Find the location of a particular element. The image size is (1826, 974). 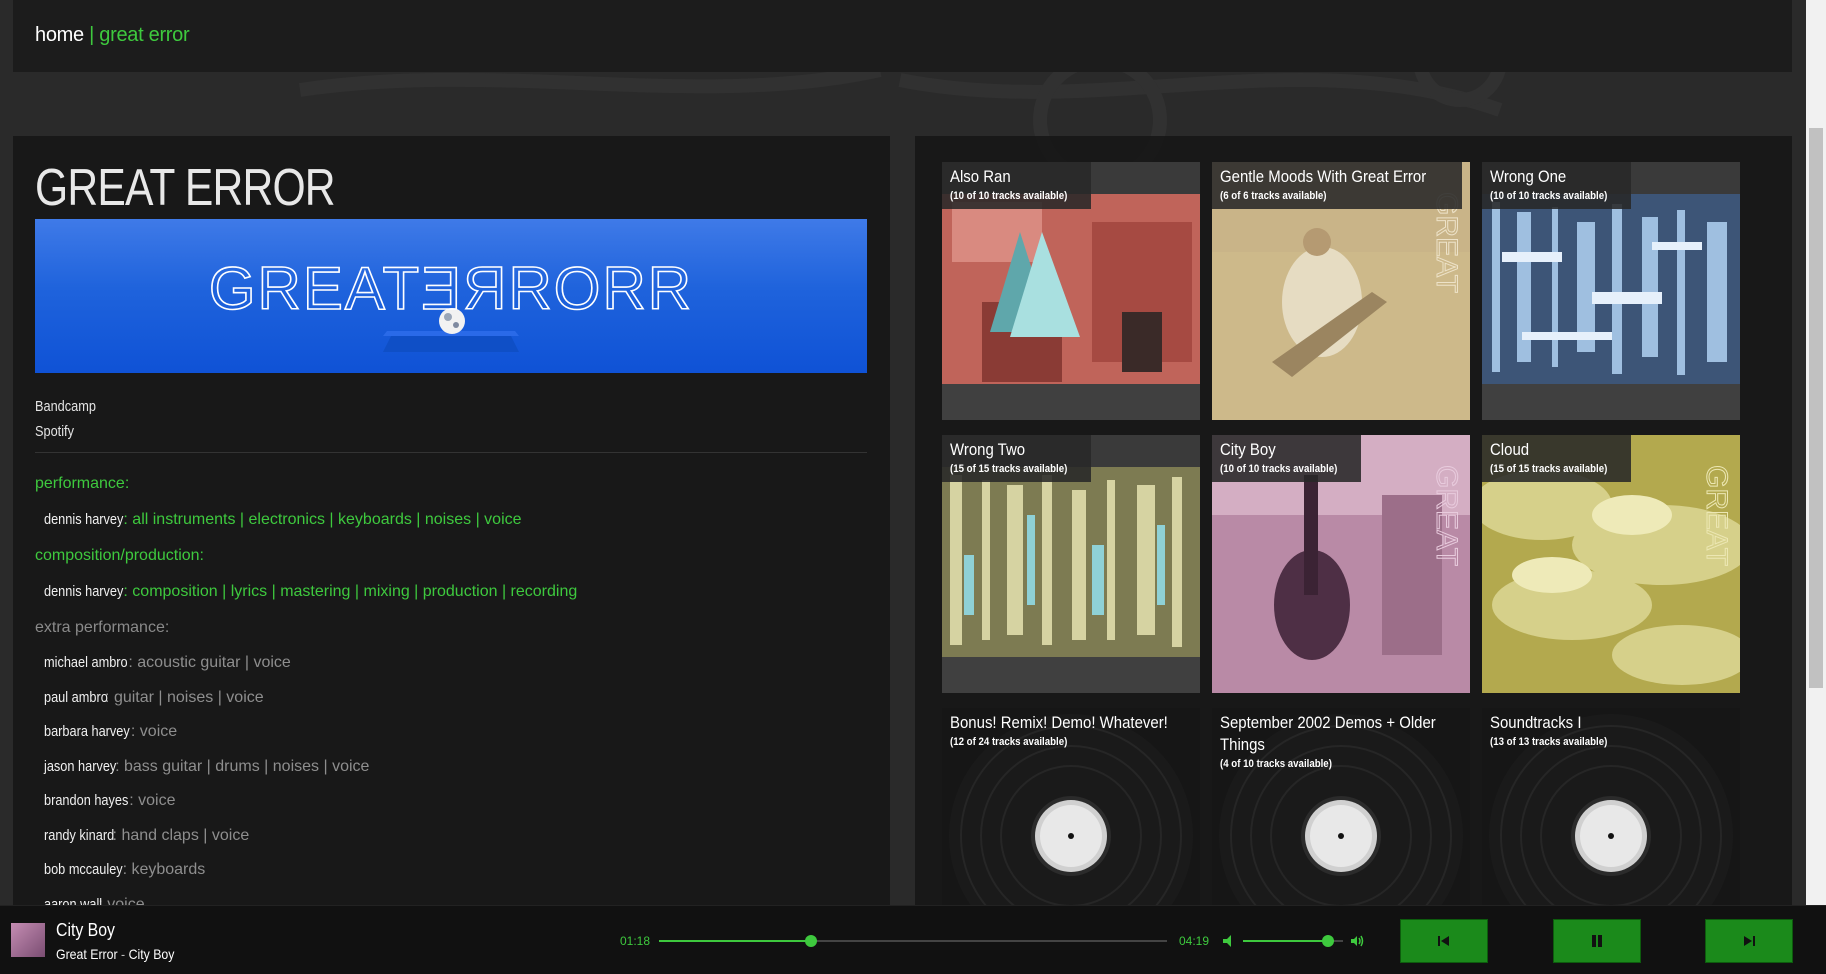

album-label: City Boy (10 of 10 tracks available) is located at coordinates (1287, 458).